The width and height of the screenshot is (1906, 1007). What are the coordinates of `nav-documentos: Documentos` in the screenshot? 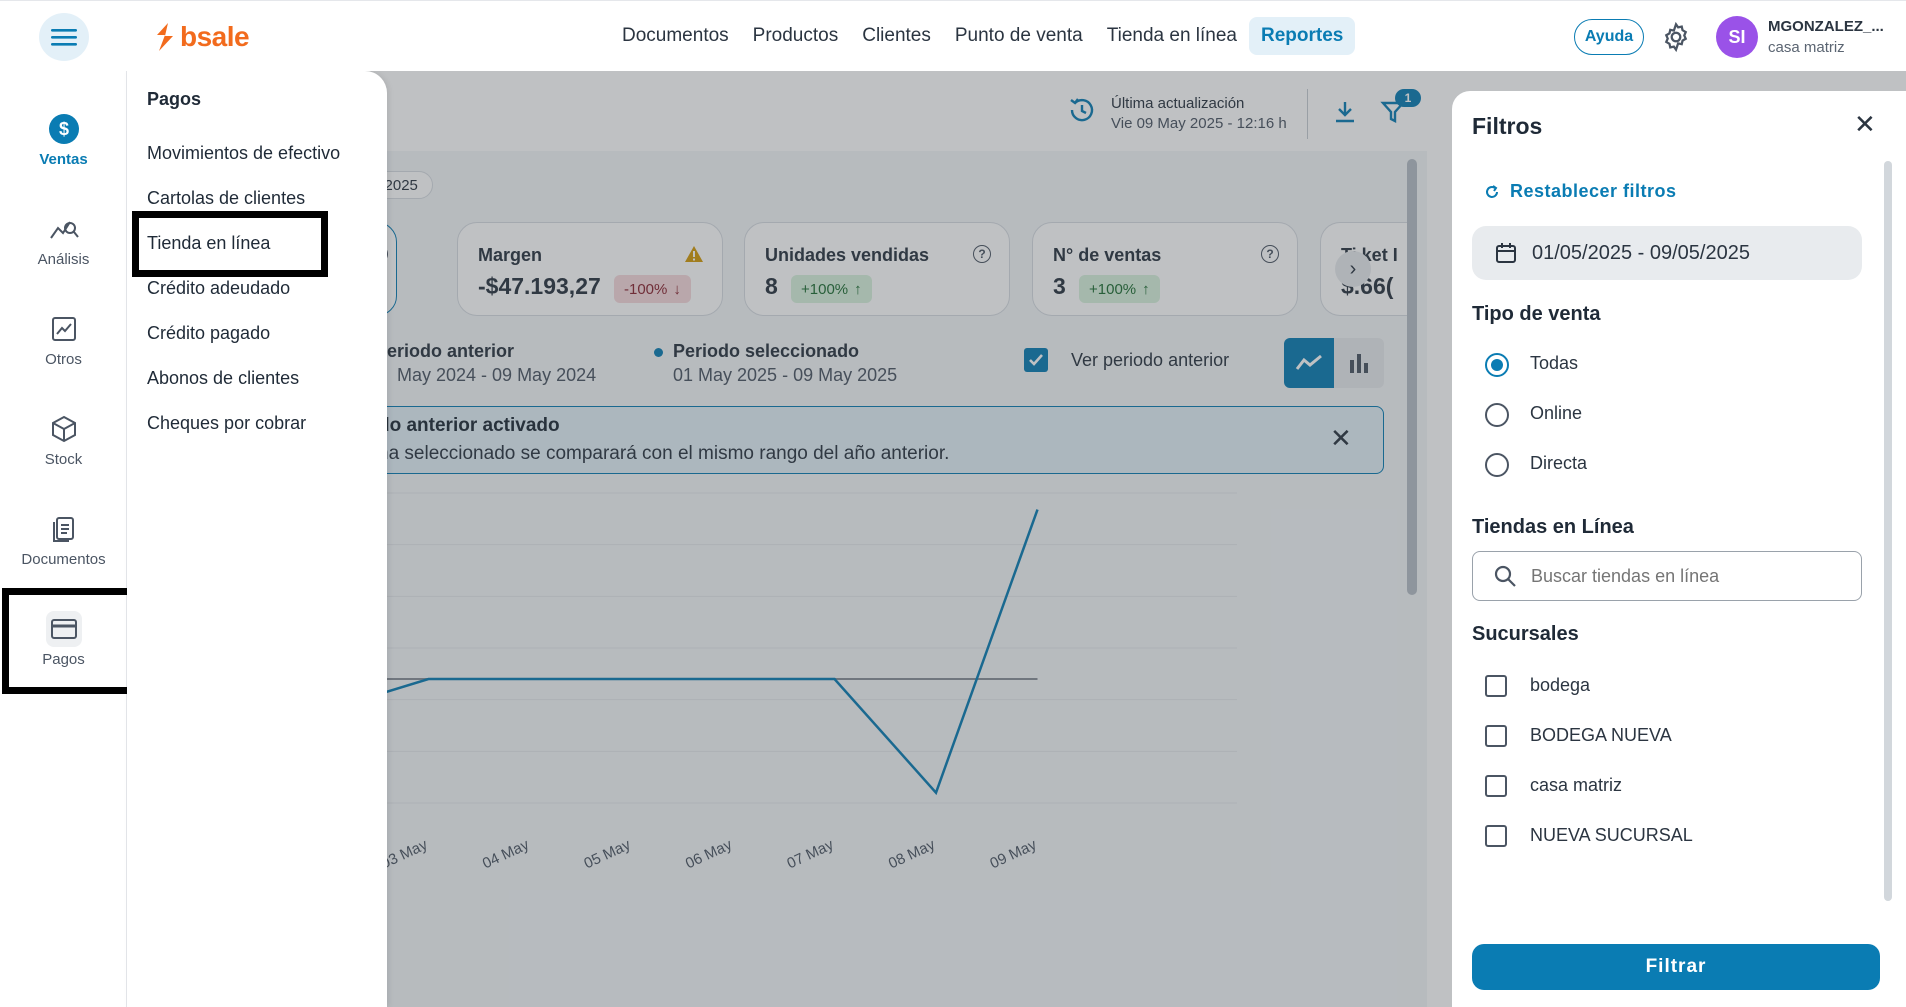 It's located at (675, 36).